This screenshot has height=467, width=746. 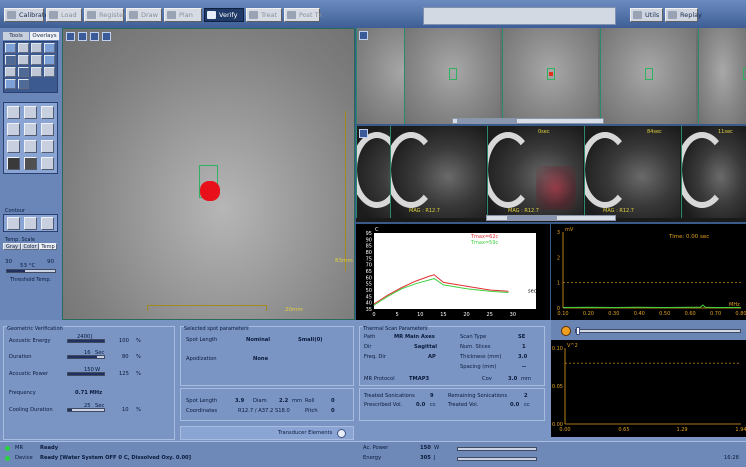 What do you see at coordinates (264, 15) in the screenshot?
I see `treat-button: Treat` at bounding box center [264, 15].